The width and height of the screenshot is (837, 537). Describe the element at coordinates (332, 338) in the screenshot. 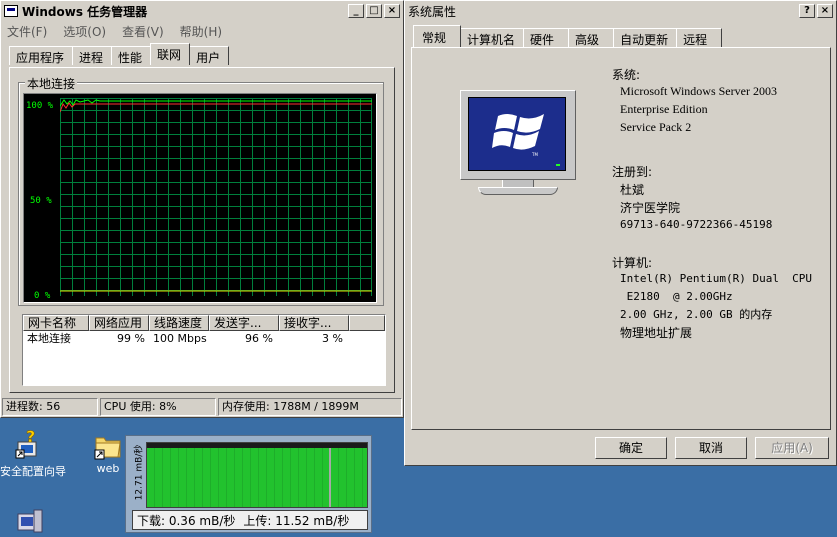

I see `cell-bytes-received: 3 %` at that location.